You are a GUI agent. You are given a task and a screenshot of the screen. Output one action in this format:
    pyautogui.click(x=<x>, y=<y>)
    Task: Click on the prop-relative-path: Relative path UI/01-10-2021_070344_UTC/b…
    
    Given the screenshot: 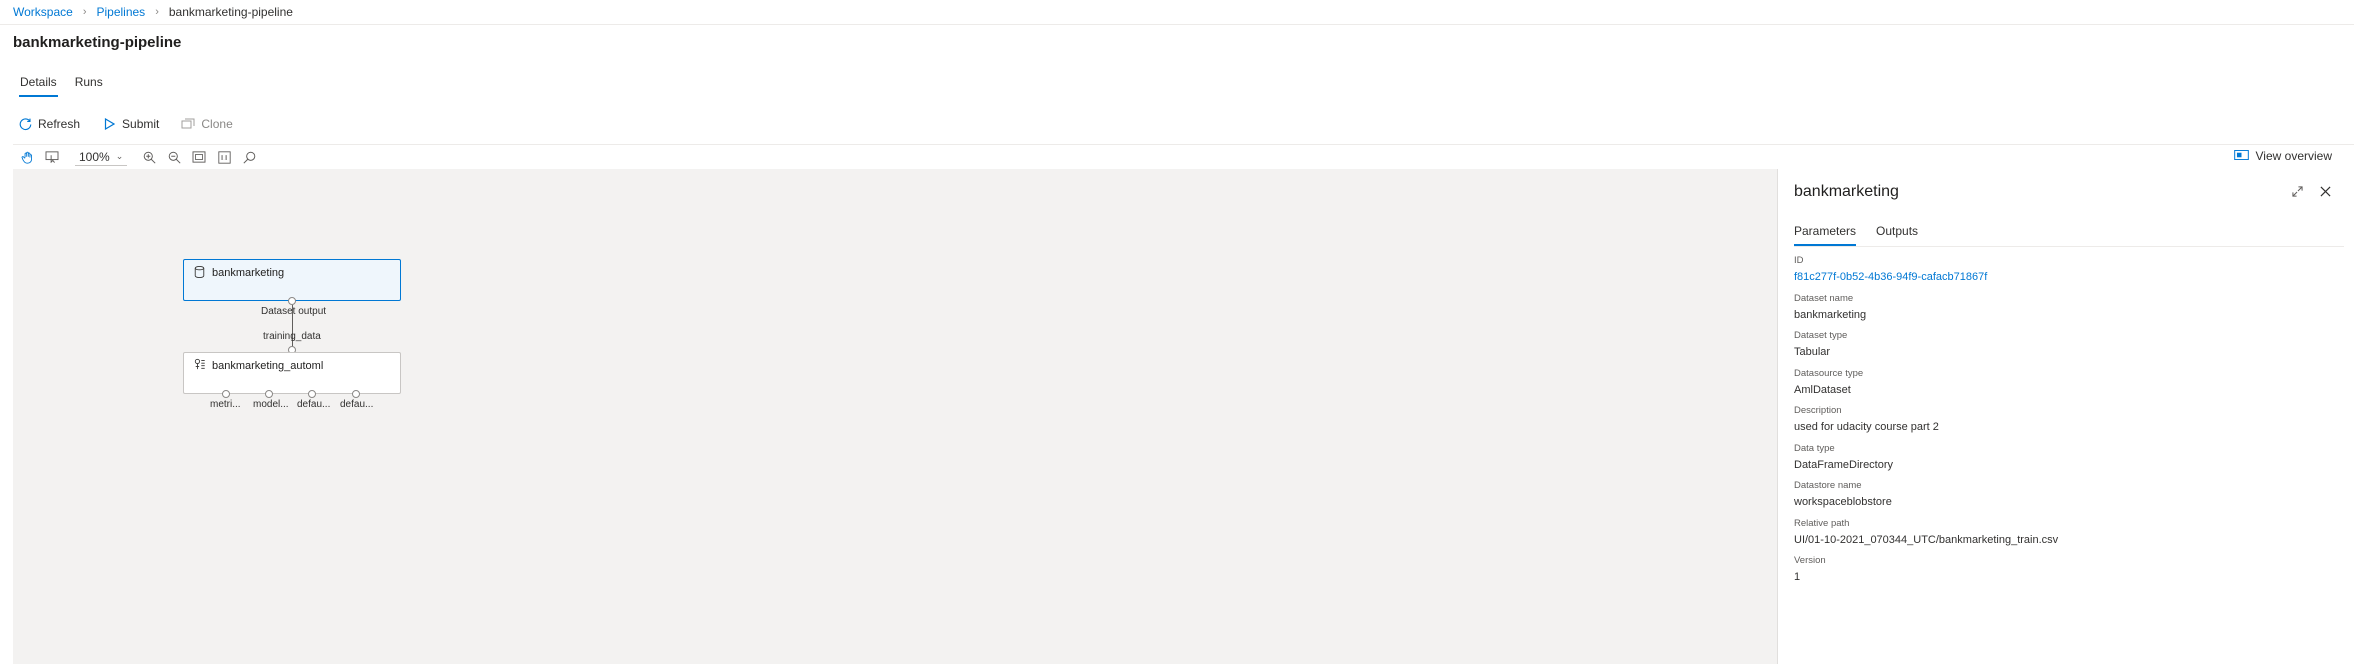 What is the action you would take?
    pyautogui.click(x=1926, y=537)
    